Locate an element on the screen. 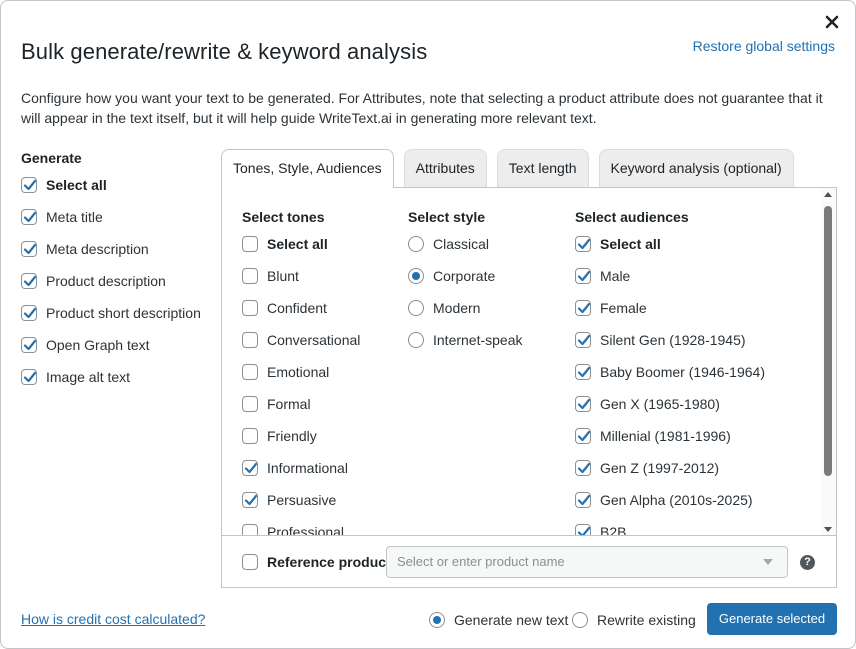 This screenshot has height=649, width=856. chevron-down-icon is located at coordinates (768, 562).